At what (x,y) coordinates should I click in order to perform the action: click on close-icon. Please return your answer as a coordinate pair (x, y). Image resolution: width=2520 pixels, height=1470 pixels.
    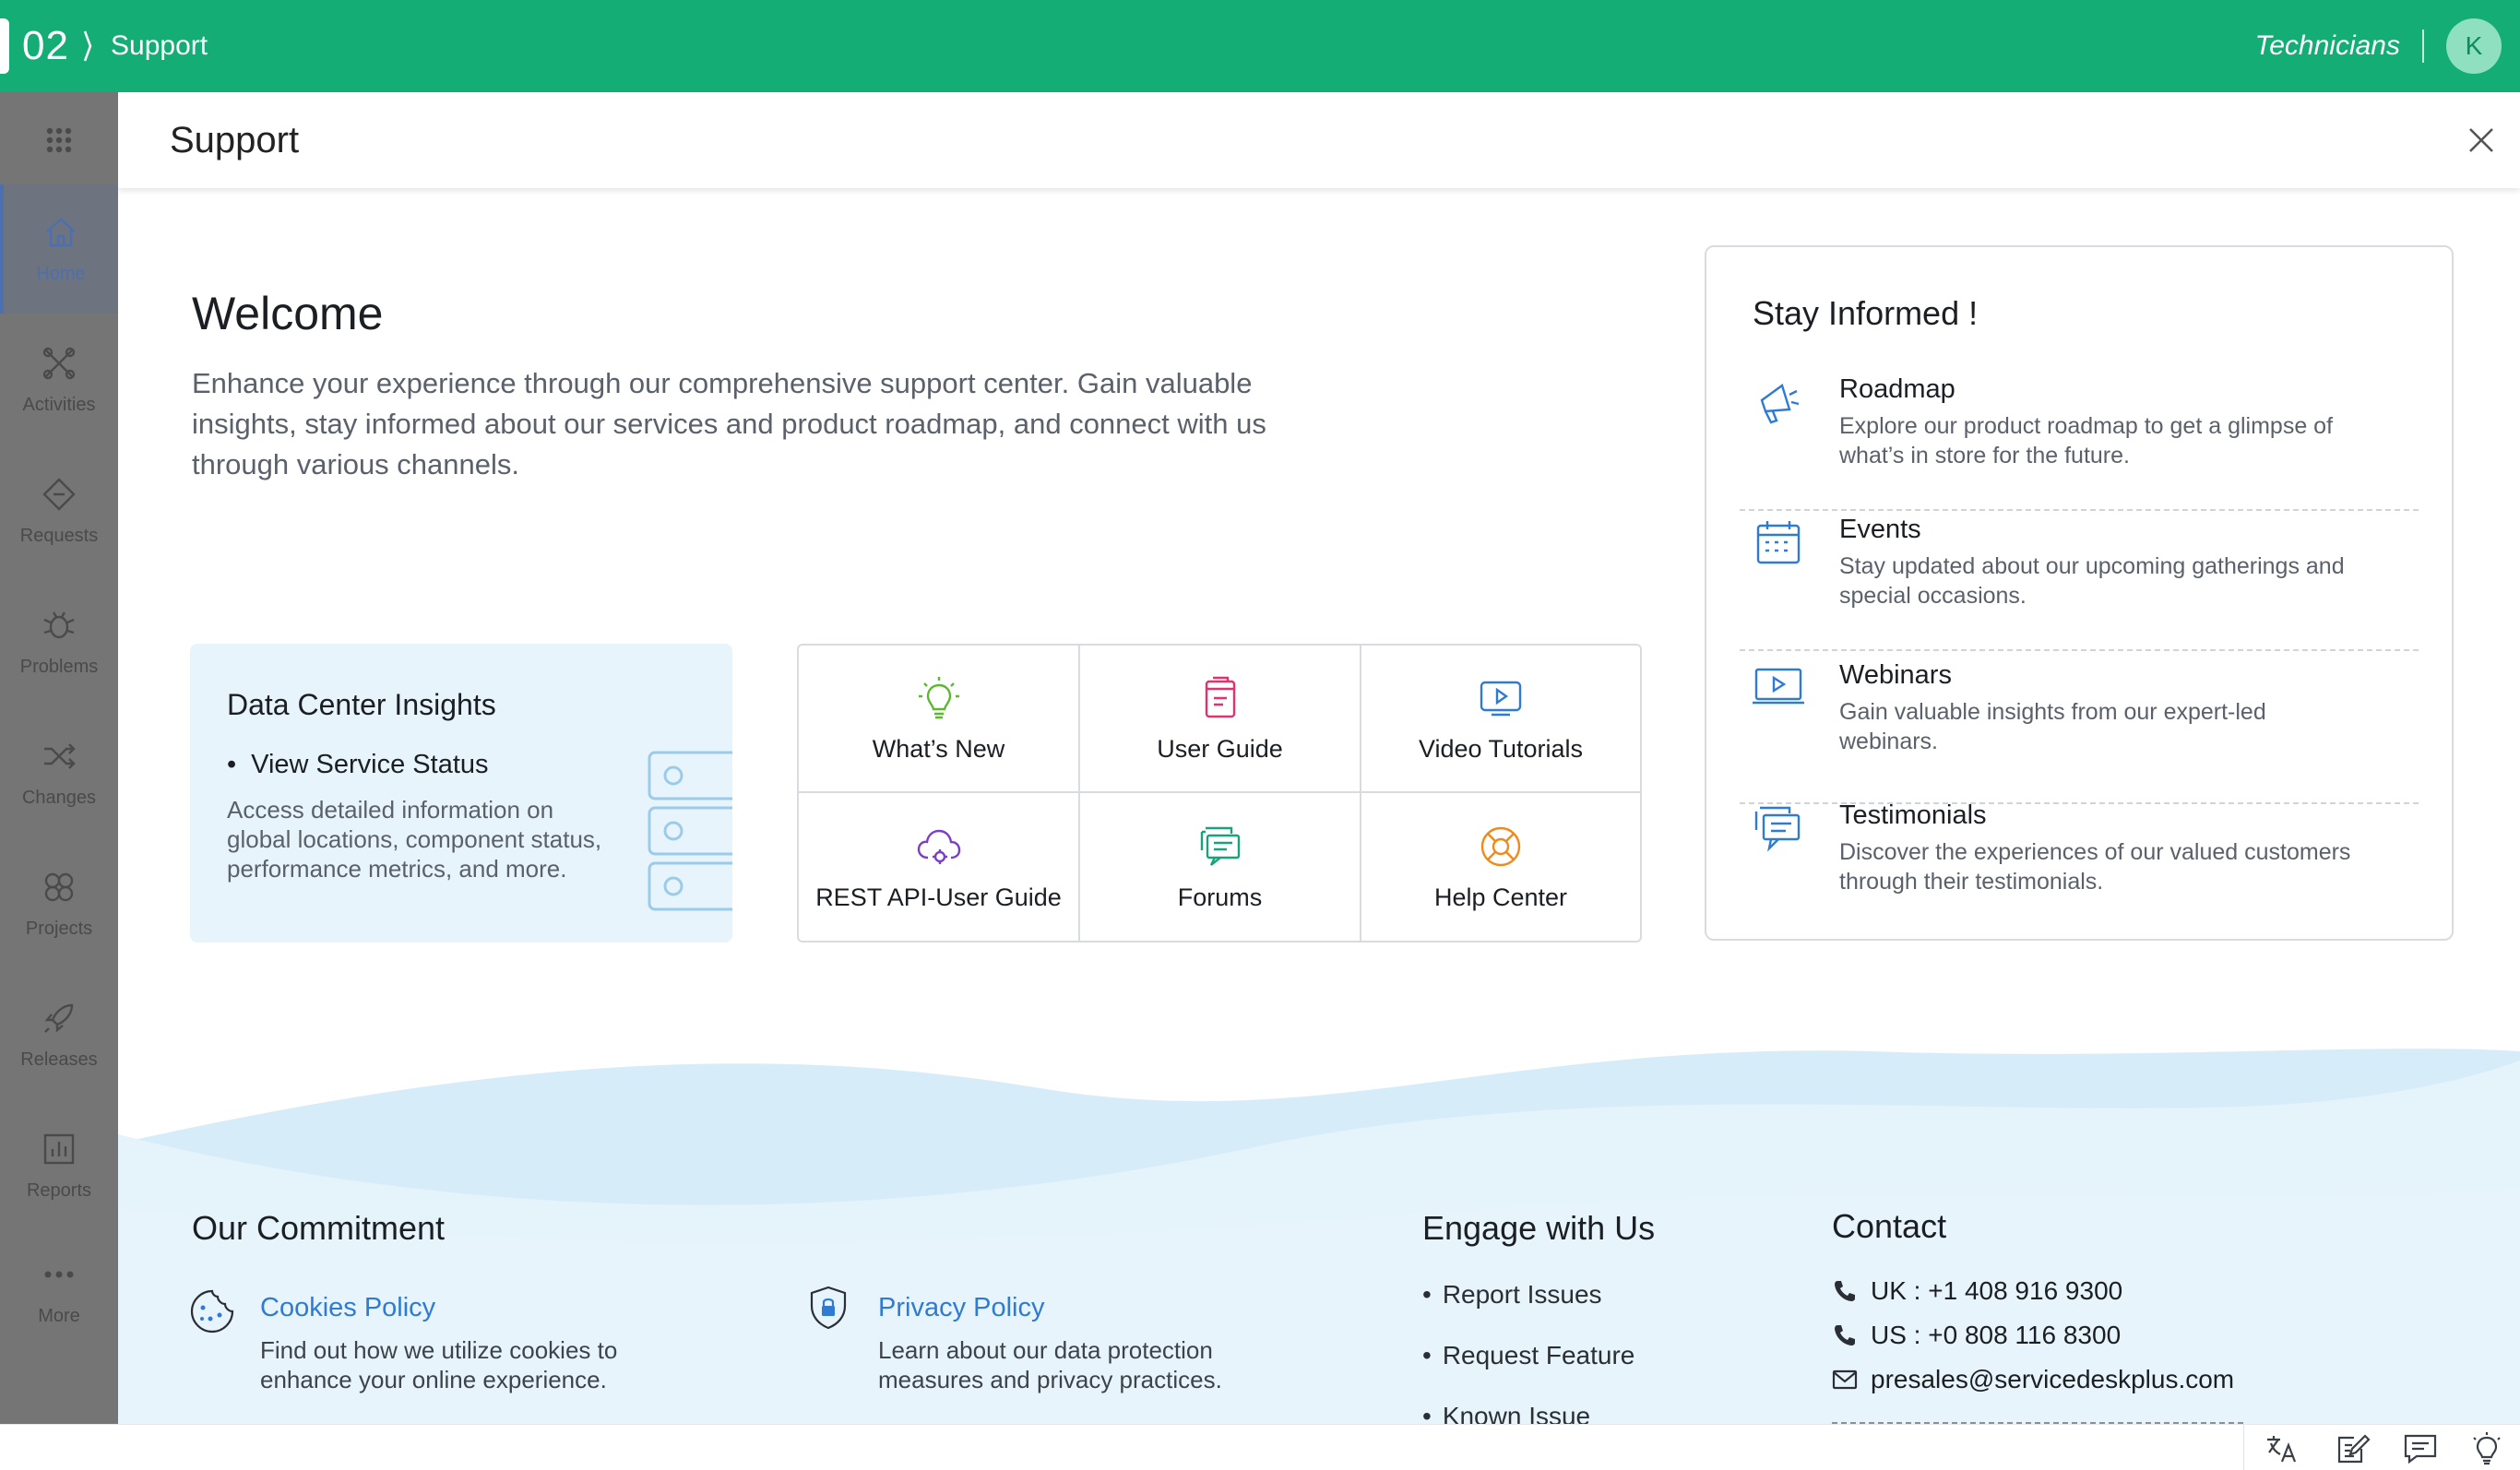
    Looking at the image, I should click on (2481, 140).